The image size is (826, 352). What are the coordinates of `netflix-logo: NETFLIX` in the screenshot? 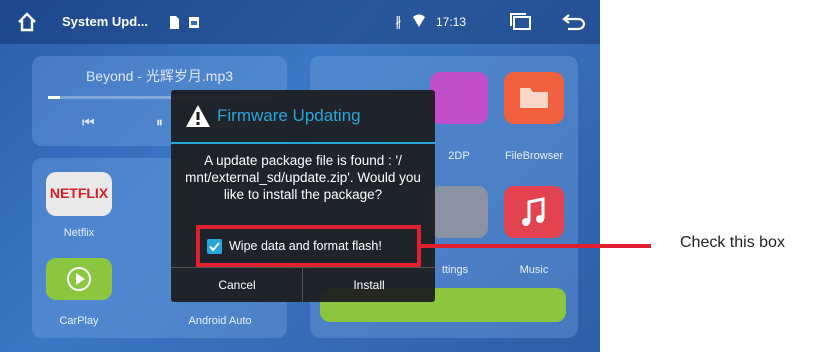 It's located at (79, 193).